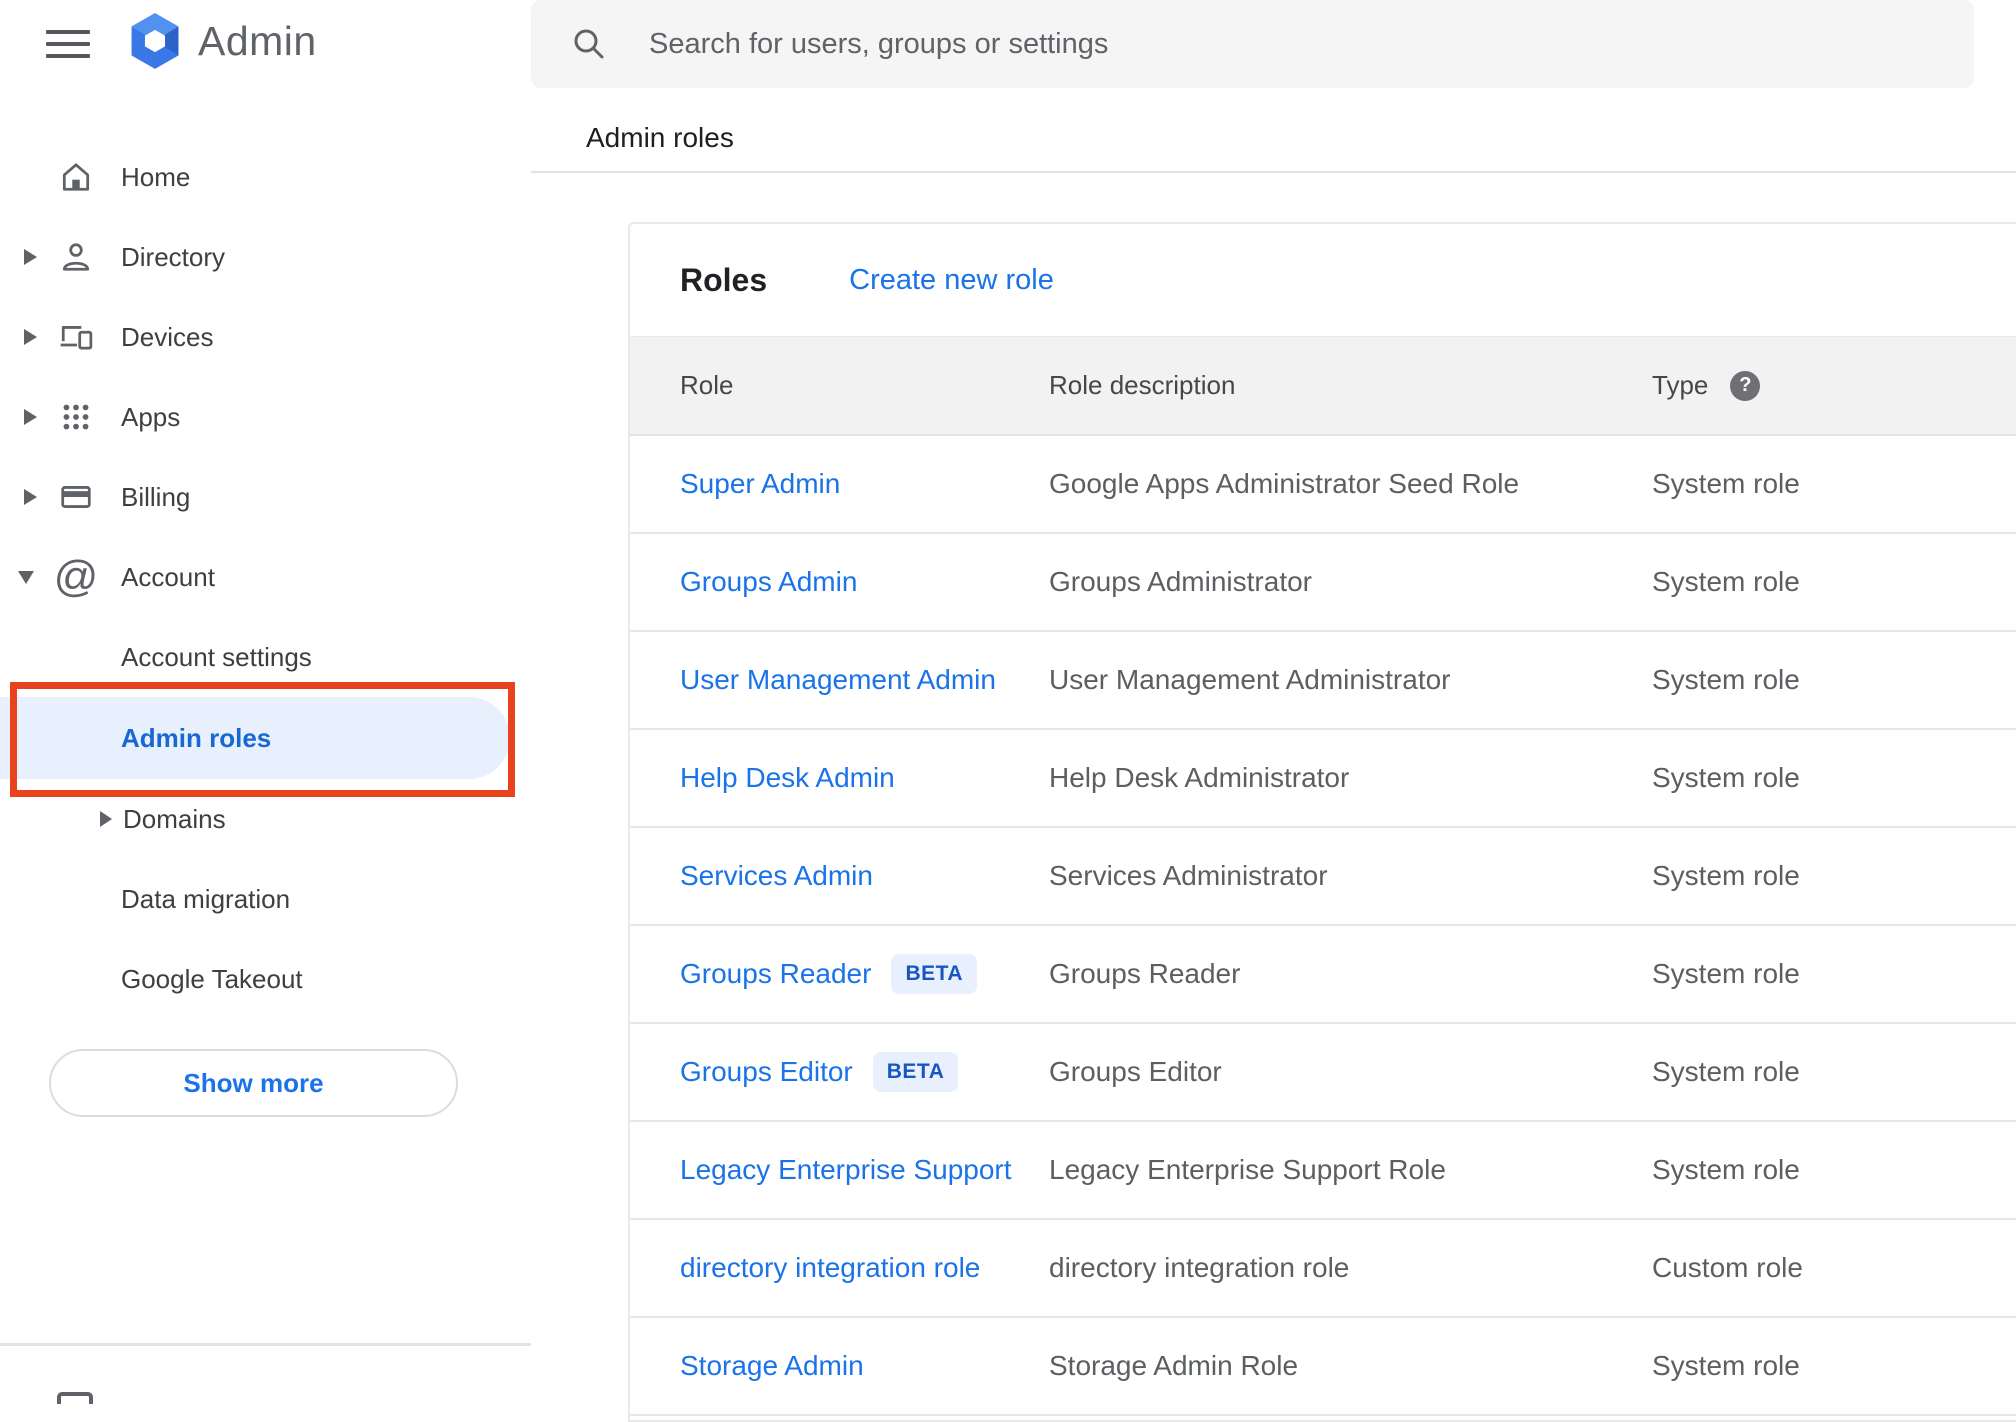 The height and width of the screenshot is (1422, 2016). Describe the element at coordinates (265, 177) in the screenshot. I see `sidebar-item-home: Home` at that location.